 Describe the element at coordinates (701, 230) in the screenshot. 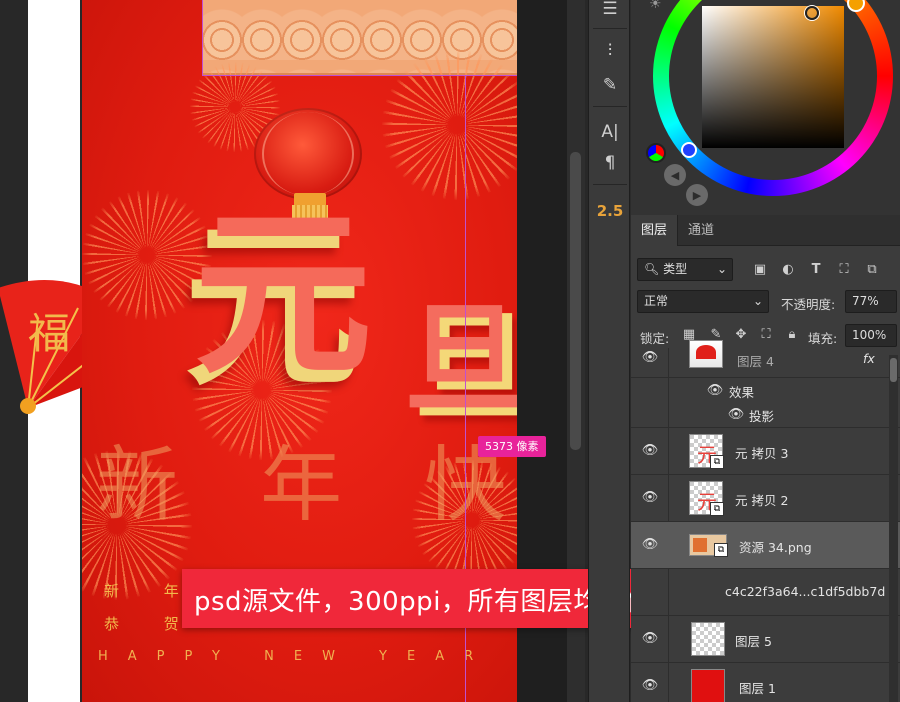

I see `tab-channels: 通道` at that location.